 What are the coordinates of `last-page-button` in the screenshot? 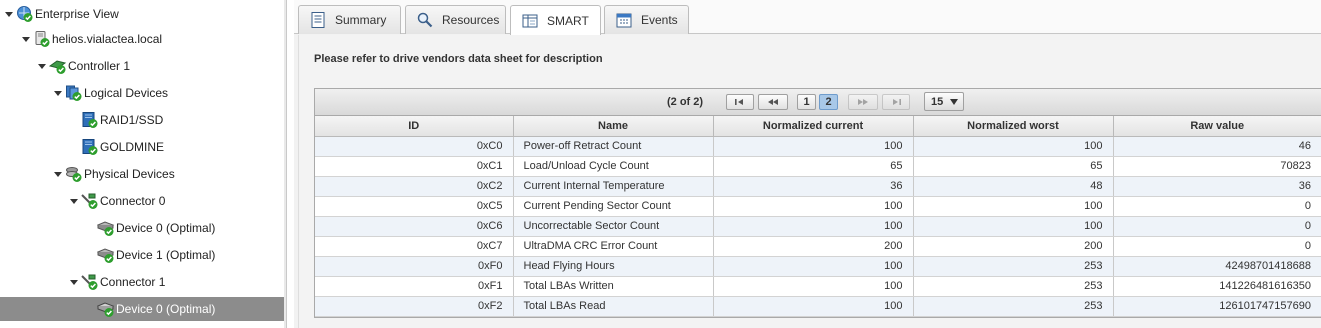 It's located at (896, 102).